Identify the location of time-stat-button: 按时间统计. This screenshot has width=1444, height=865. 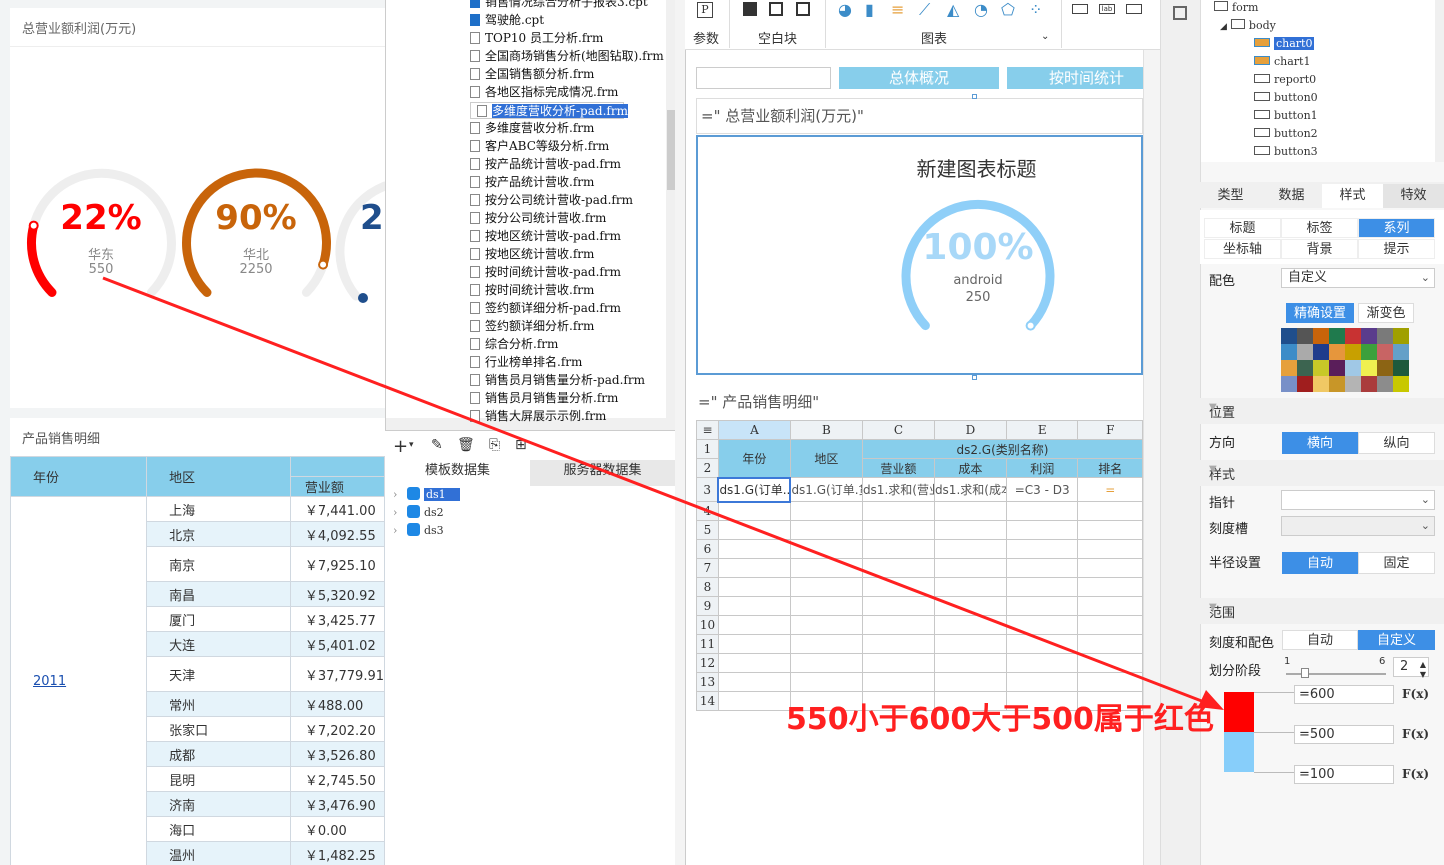
(1075, 78).